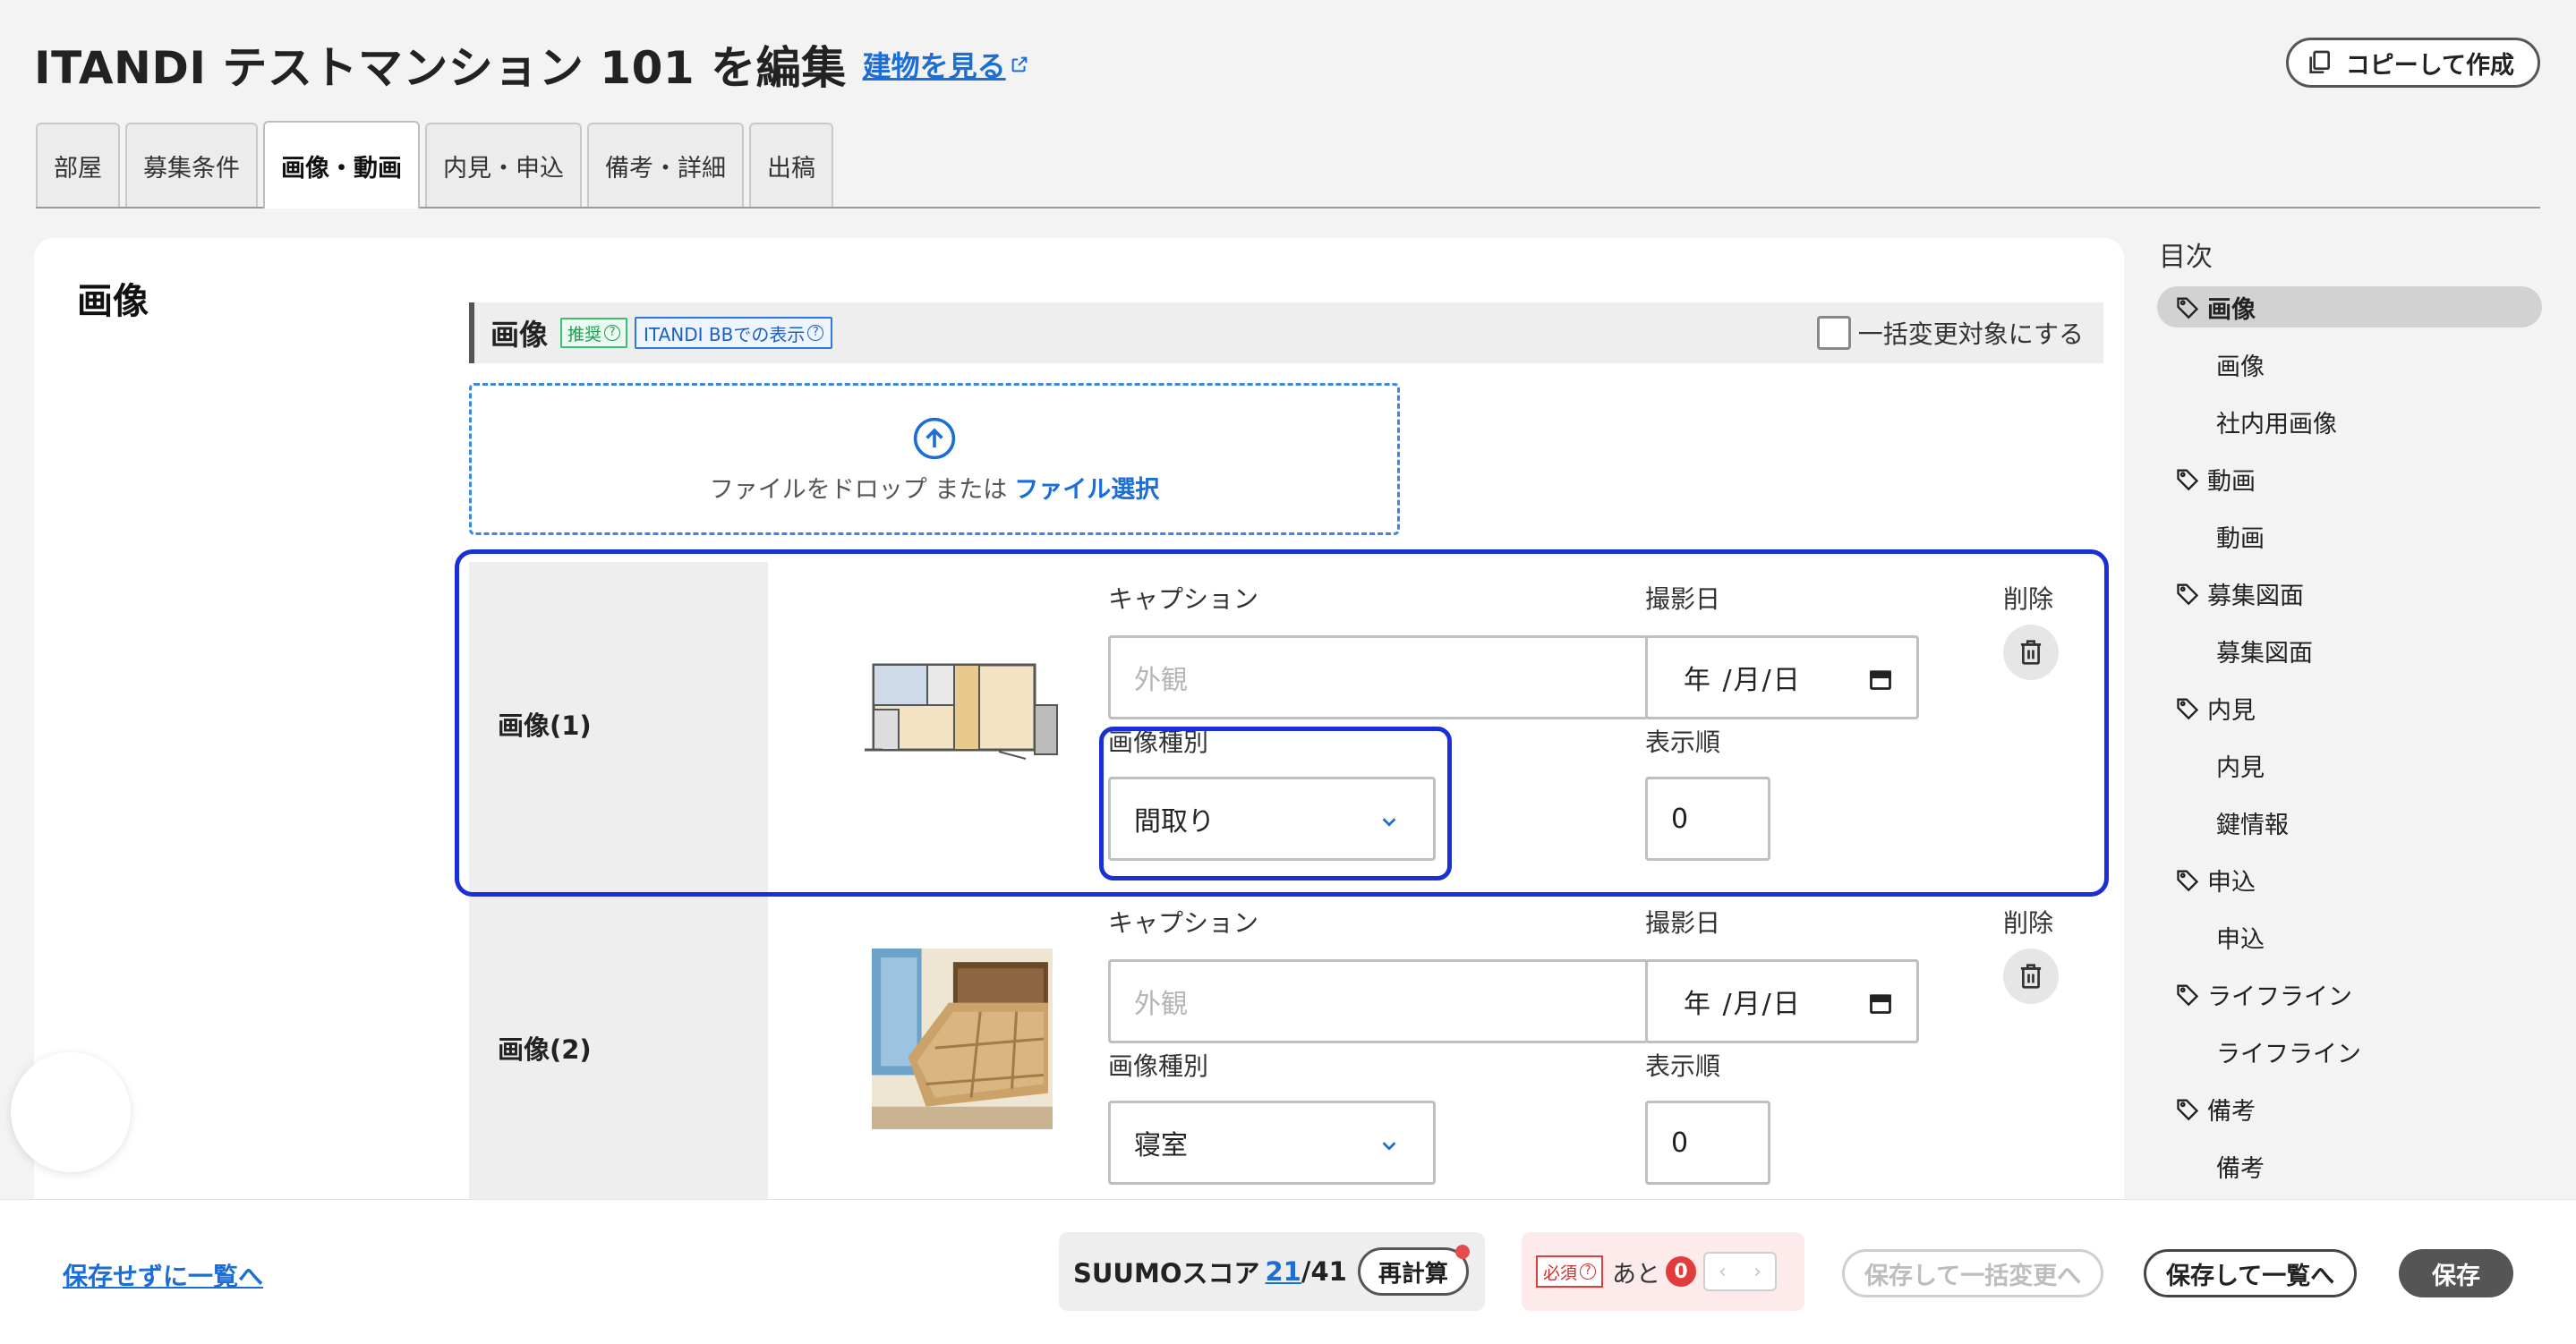 This screenshot has width=2576, height=1344. What do you see at coordinates (618, 724) in the screenshot?
I see `row-label-column: 画像(1)` at bounding box center [618, 724].